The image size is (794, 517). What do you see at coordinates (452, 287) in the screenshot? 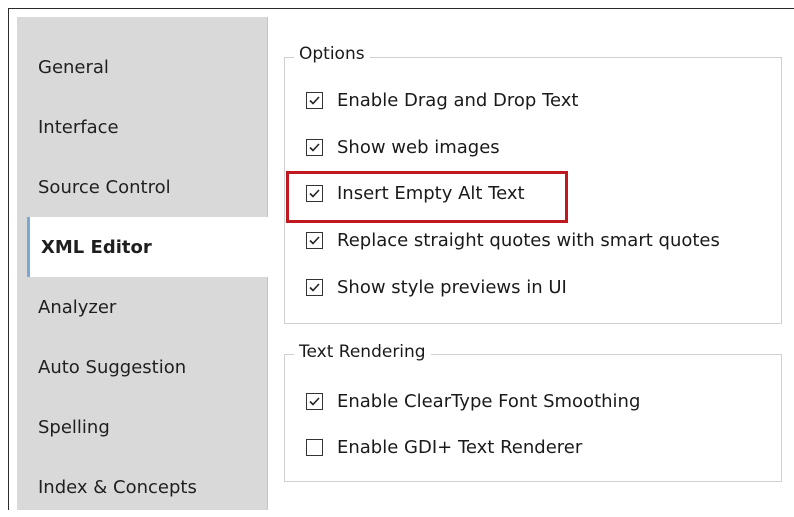
I see `option-label: Show style previews in UI` at bounding box center [452, 287].